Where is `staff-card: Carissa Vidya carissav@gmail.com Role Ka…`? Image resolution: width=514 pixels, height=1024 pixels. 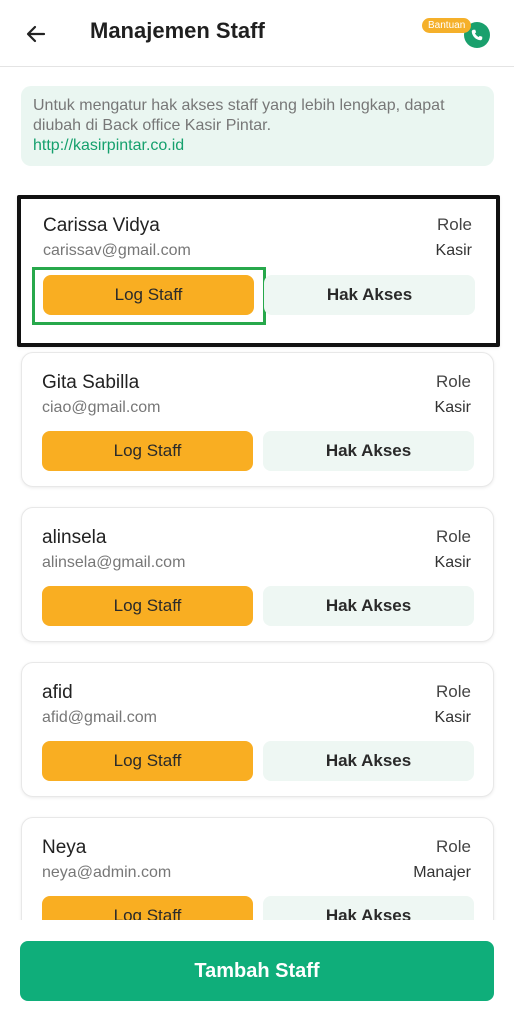
staff-card: Carissa Vidya carissav@gmail.com Role Ka… is located at coordinates (258, 271).